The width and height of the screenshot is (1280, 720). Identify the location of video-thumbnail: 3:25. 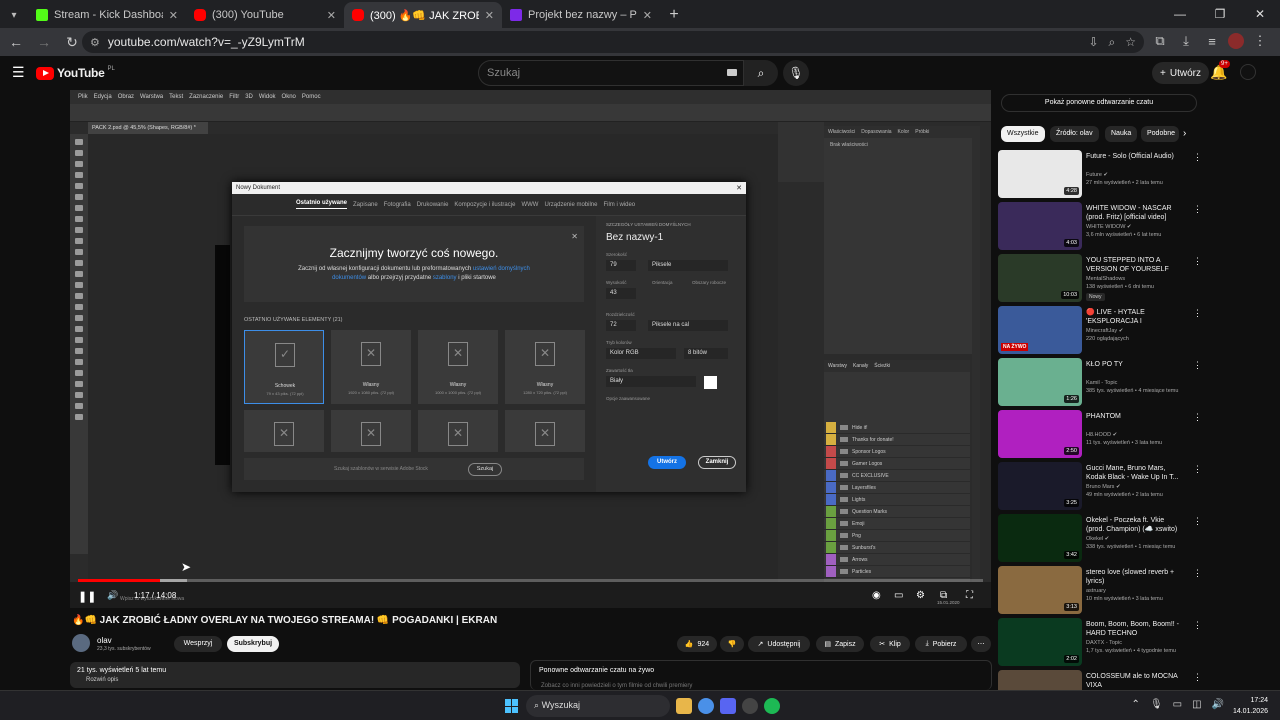
(1040, 486).